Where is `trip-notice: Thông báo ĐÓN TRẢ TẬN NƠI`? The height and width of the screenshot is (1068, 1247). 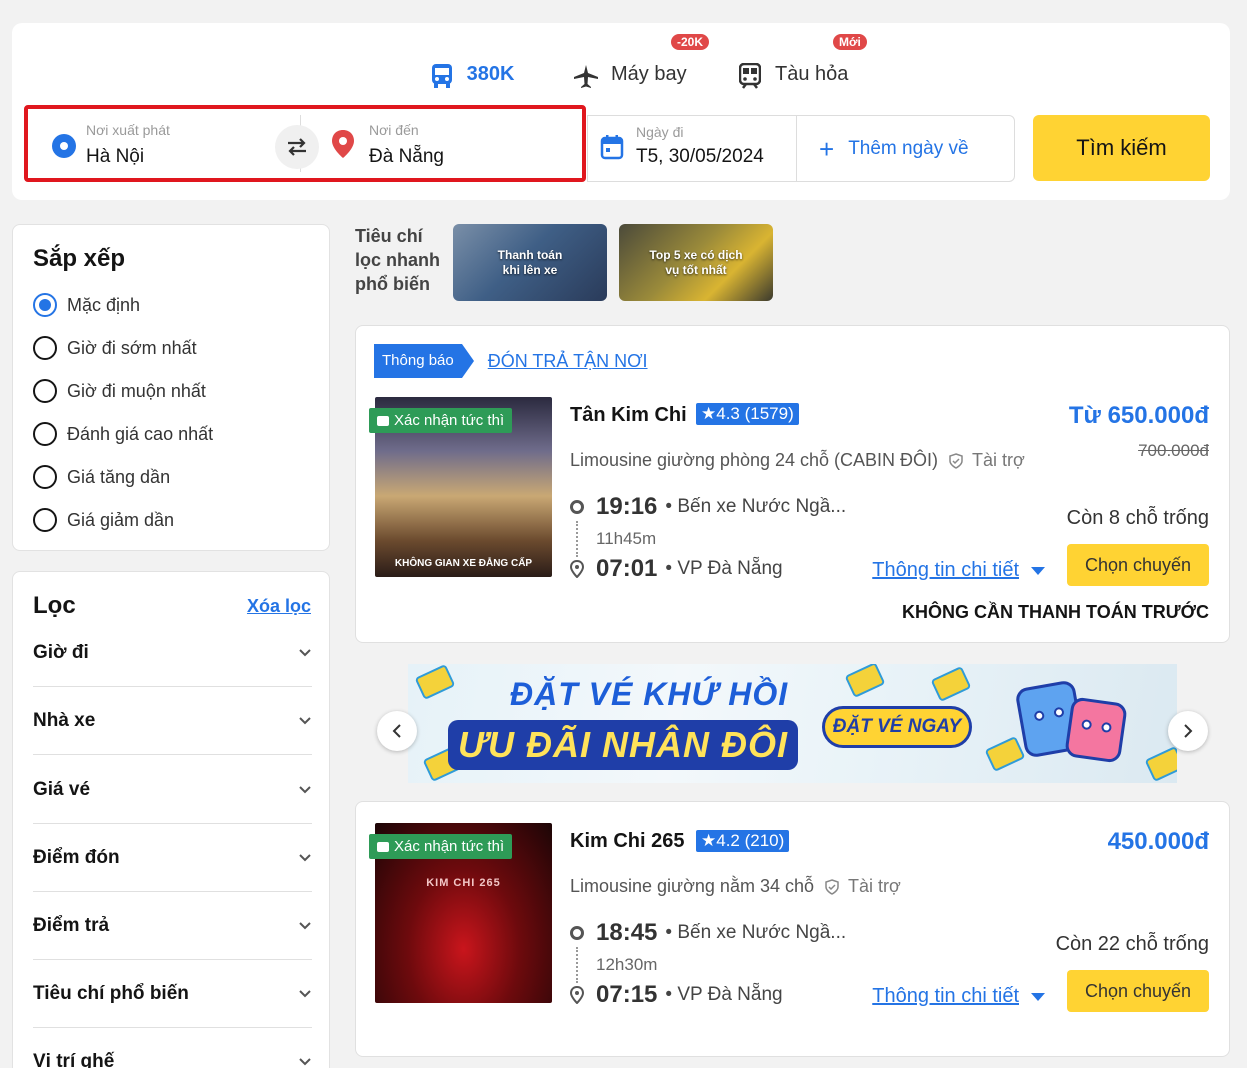 trip-notice: Thông báo ĐÓN TRẢ TẬN NƠI is located at coordinates (511, 361).